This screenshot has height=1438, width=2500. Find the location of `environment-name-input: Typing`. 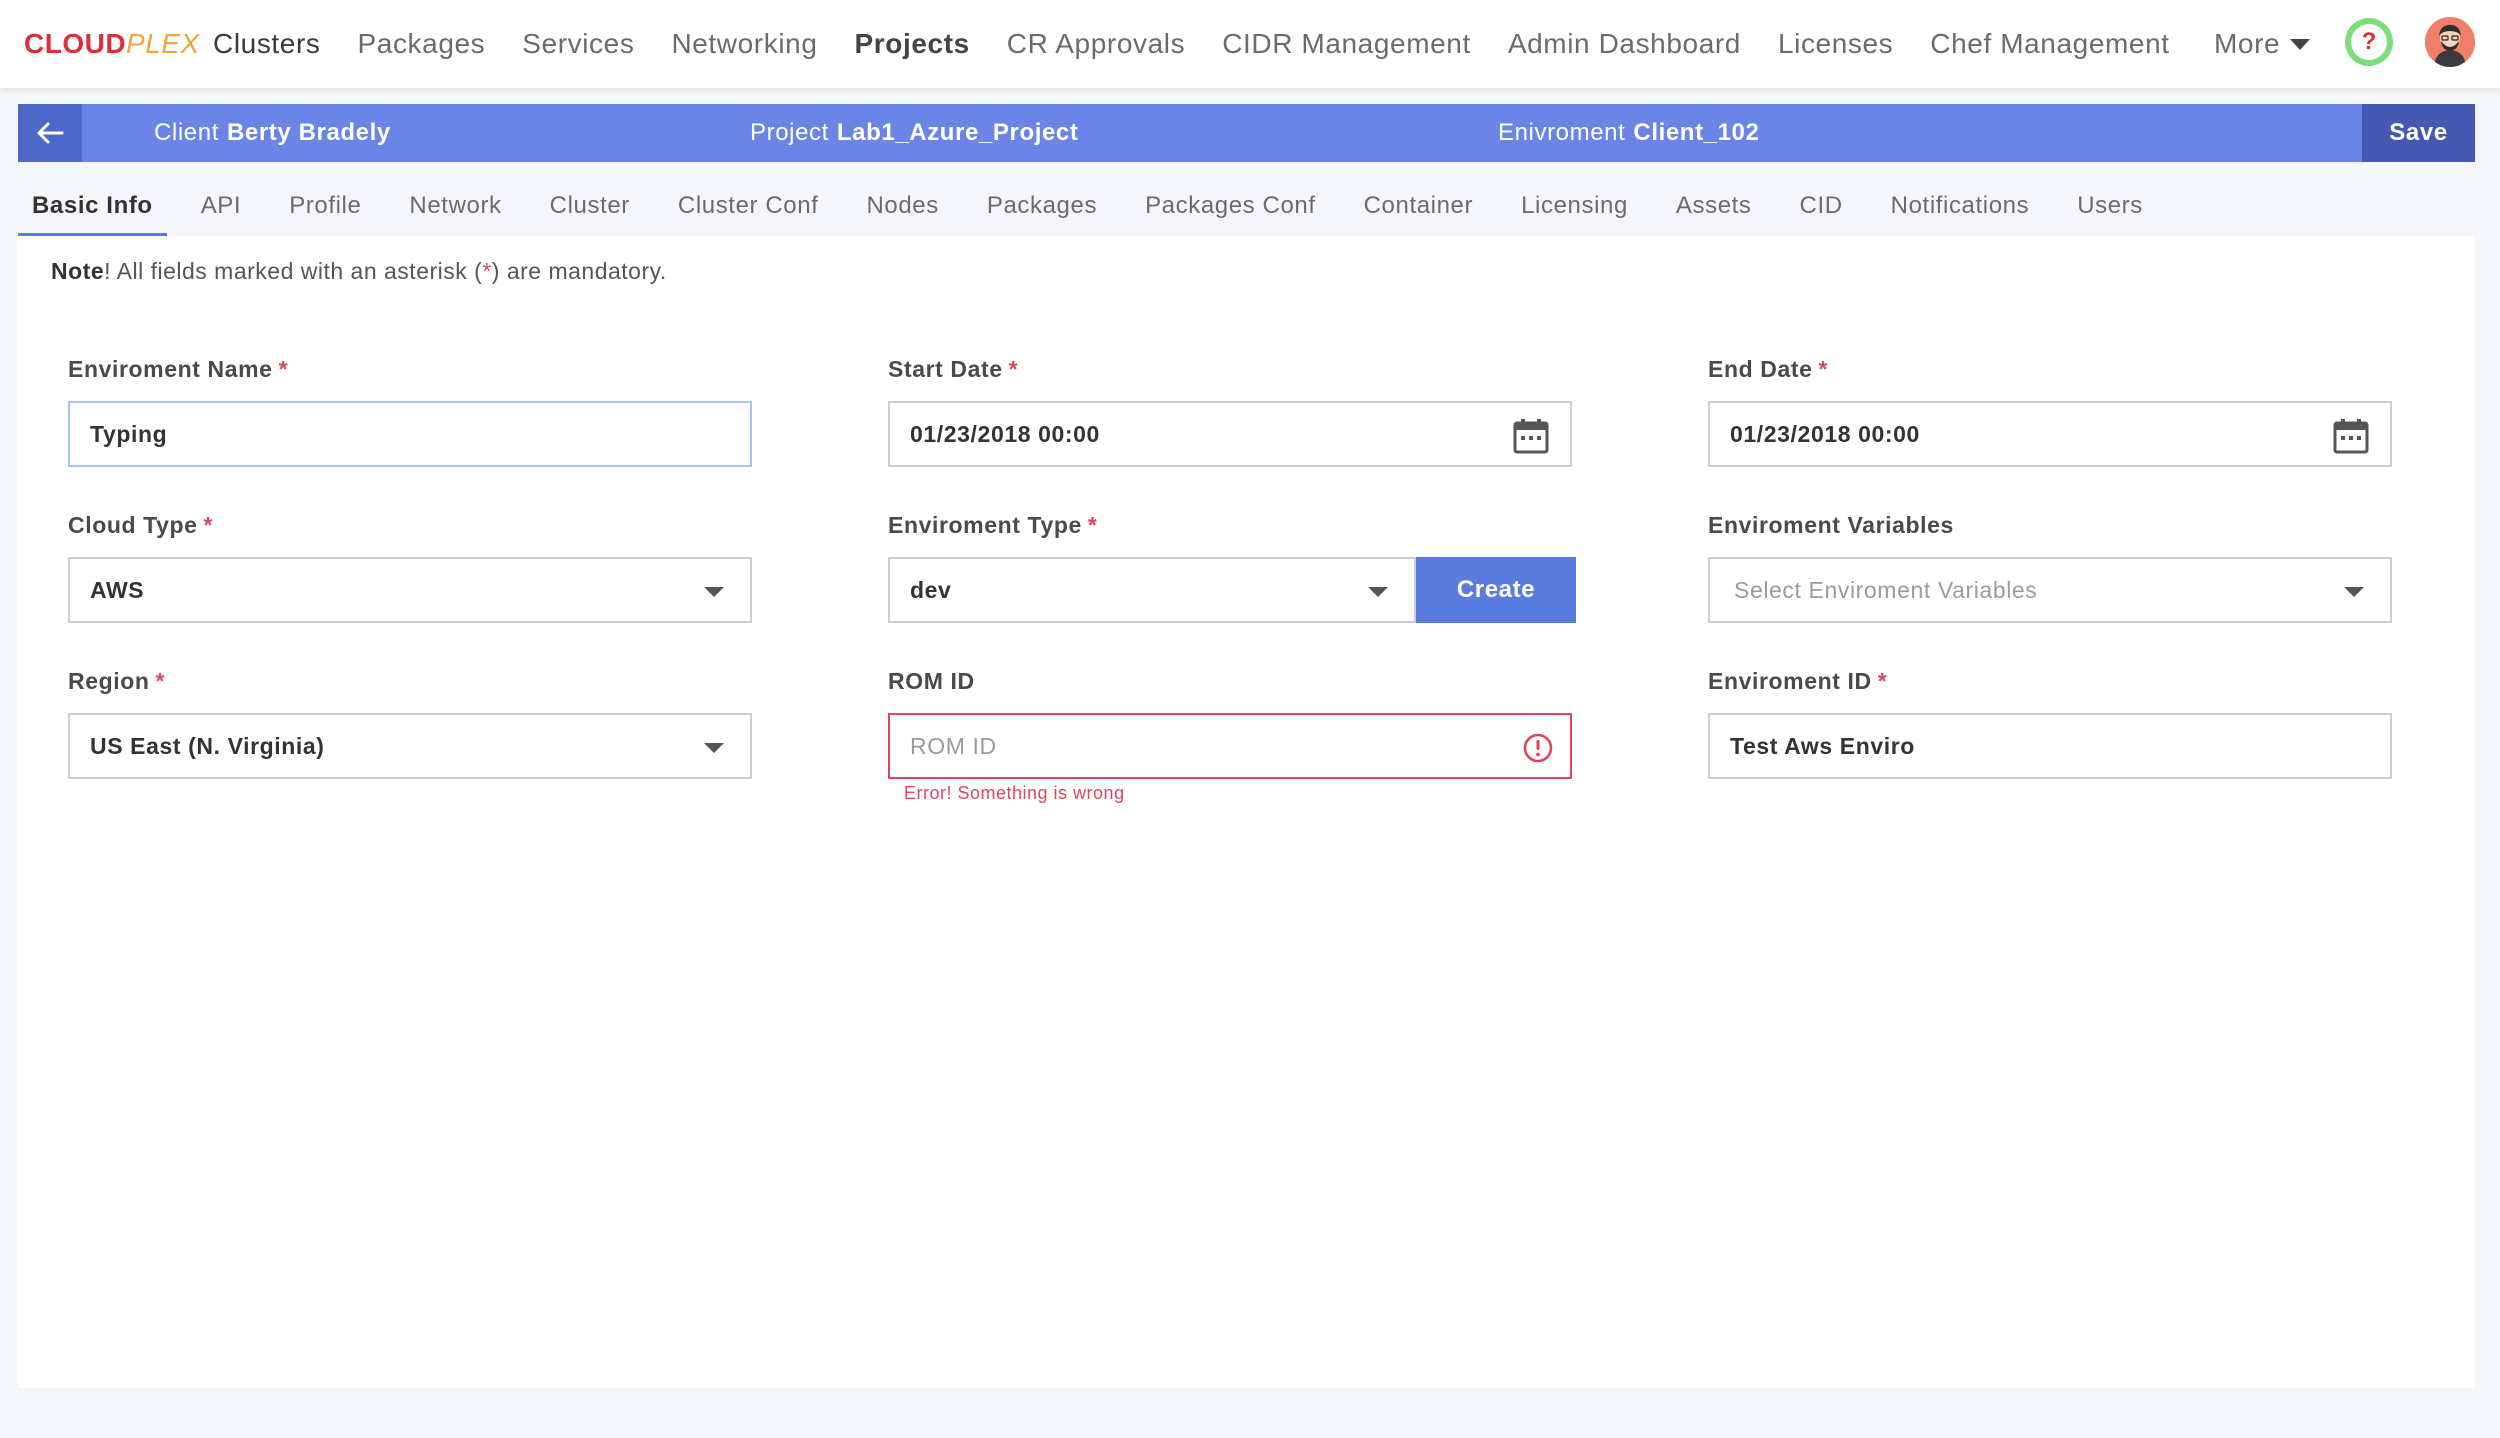

environment-name-input: Typing is located at coordinates (410, 434).